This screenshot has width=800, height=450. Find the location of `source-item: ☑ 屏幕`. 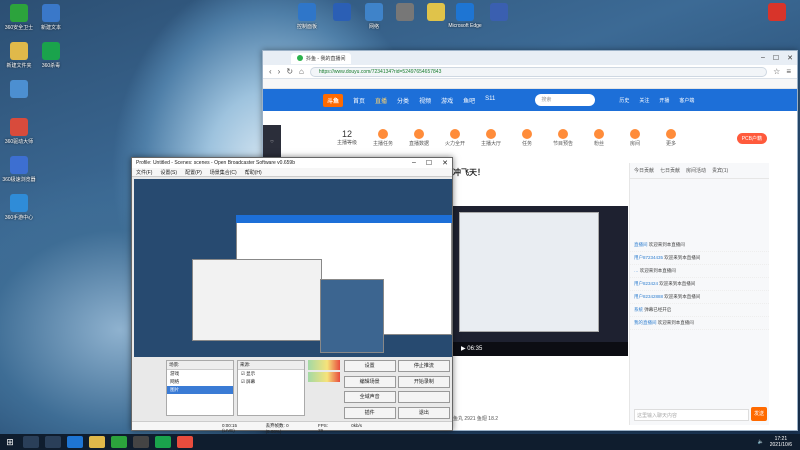

source-item: ☑ 屏幕 is located at coordinates (271, 382).